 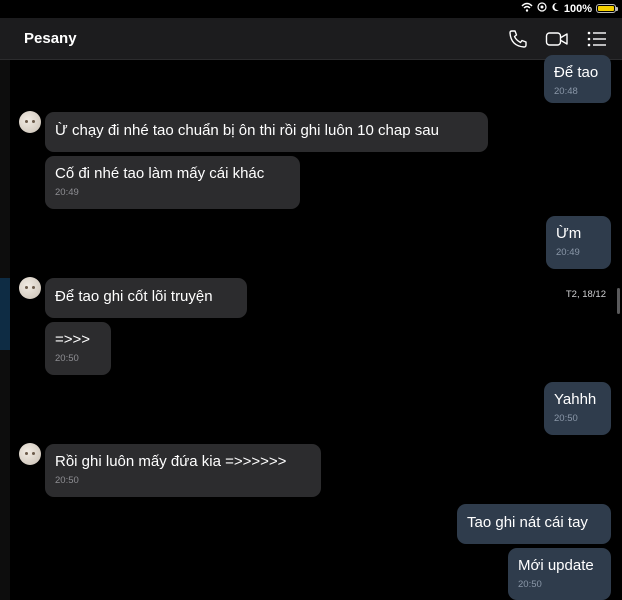 What do you see at coordinates (585, 294) in the screenshot?
I see `date-separator: T2, 18/12` at bounding box center [585, 294].